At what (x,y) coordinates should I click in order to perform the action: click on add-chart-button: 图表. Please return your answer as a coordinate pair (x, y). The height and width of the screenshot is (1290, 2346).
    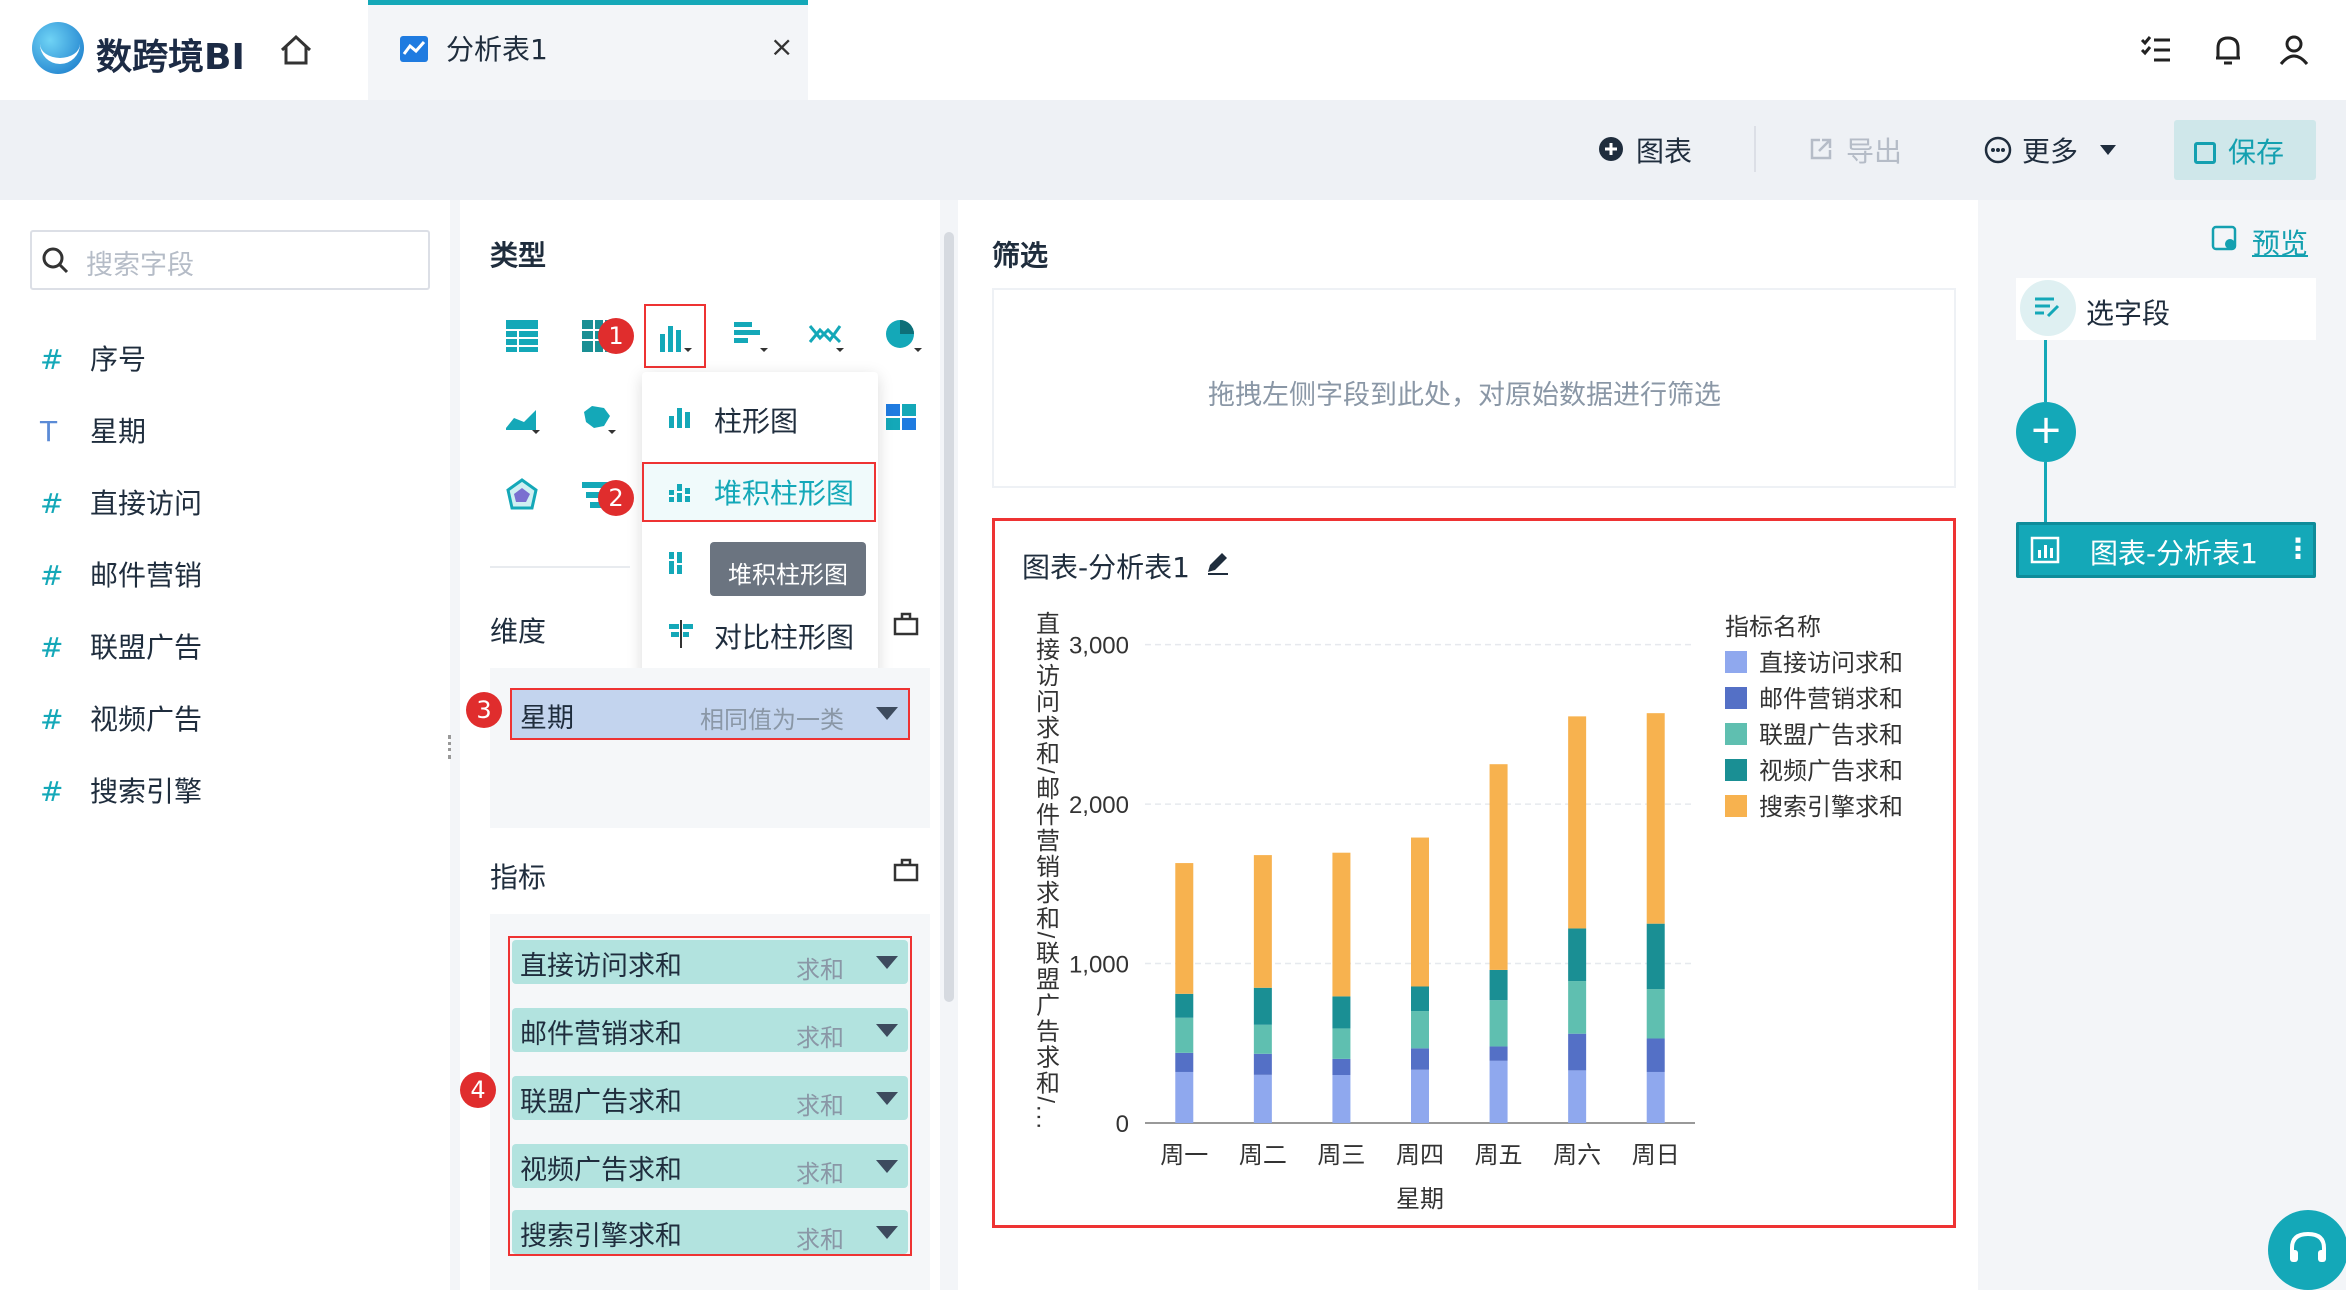
    Looking at the image, I should click on (1664, 150).